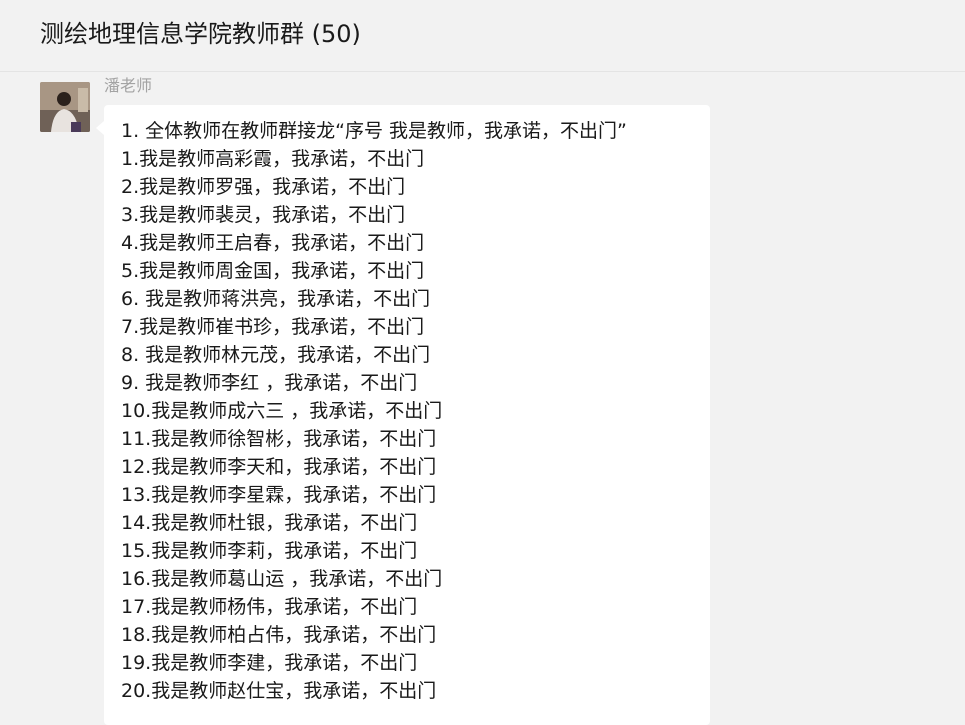 This screenshot has width=965, height=725. What do you see at coordinates (269, 607) in the screenshot?
I see `message-line: 17.我是教师杨伟，我承诺，不出门` at bounding box center [269, 607].